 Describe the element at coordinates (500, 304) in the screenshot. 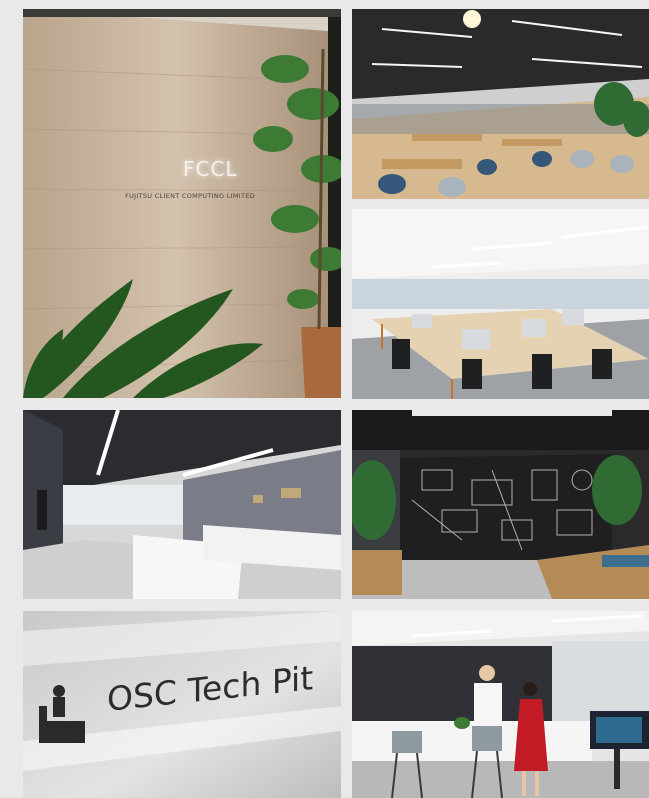

I see `office-desks-photo` at that location.